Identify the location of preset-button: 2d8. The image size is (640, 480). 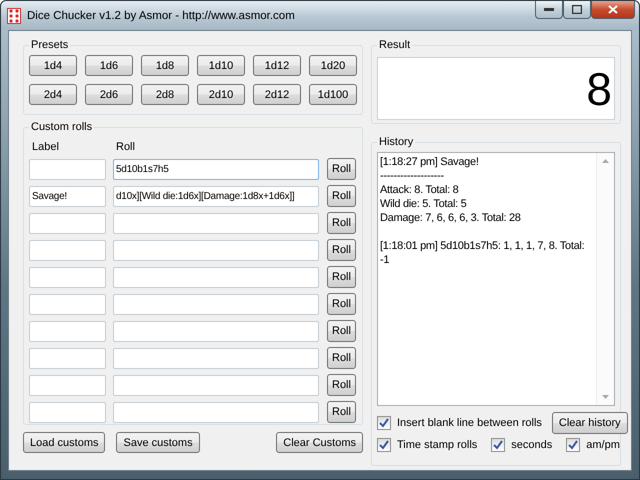
(165, 94).